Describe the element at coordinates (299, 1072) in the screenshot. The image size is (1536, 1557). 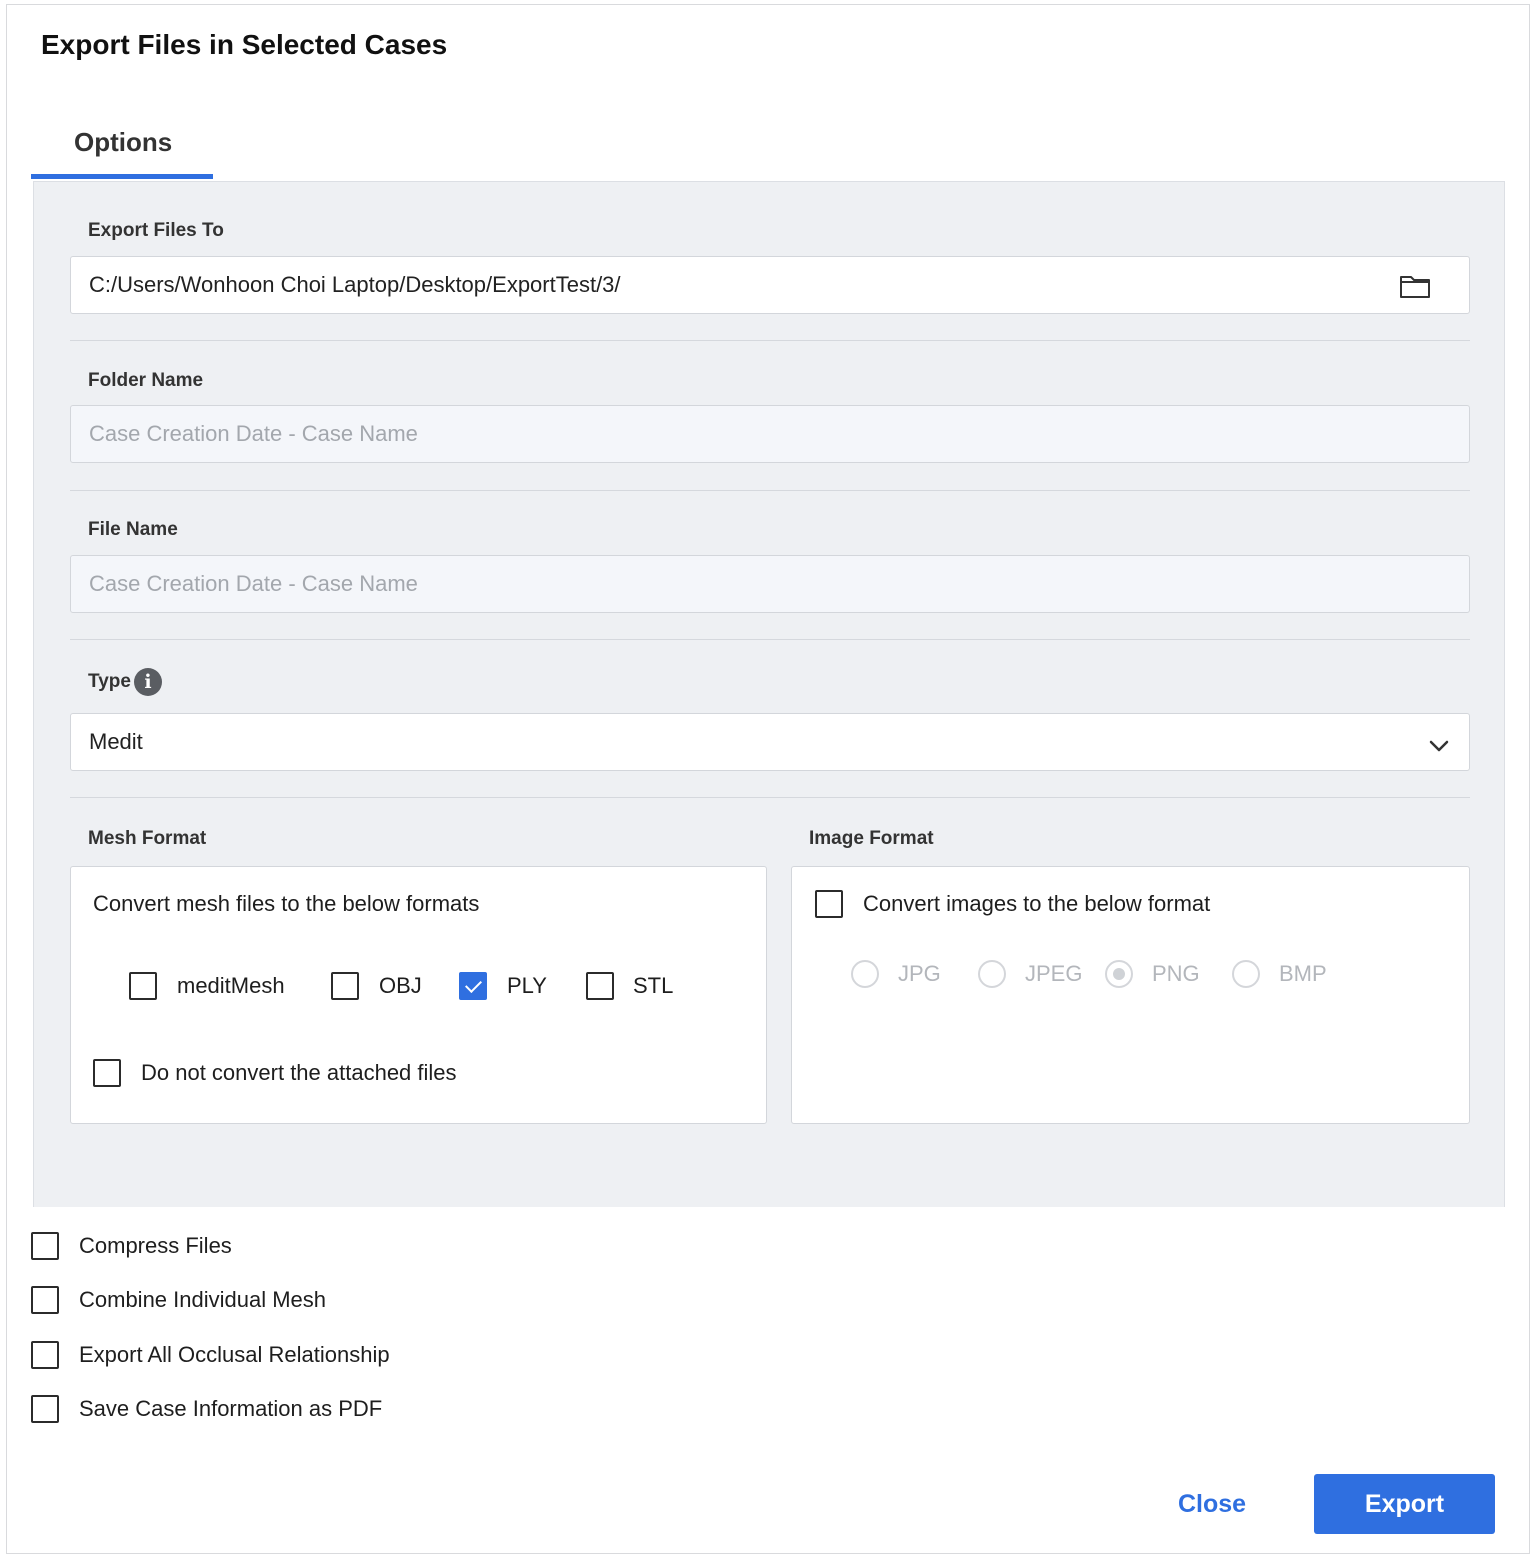
I see `no-convert-label: Do not convert the attached files` at that location.